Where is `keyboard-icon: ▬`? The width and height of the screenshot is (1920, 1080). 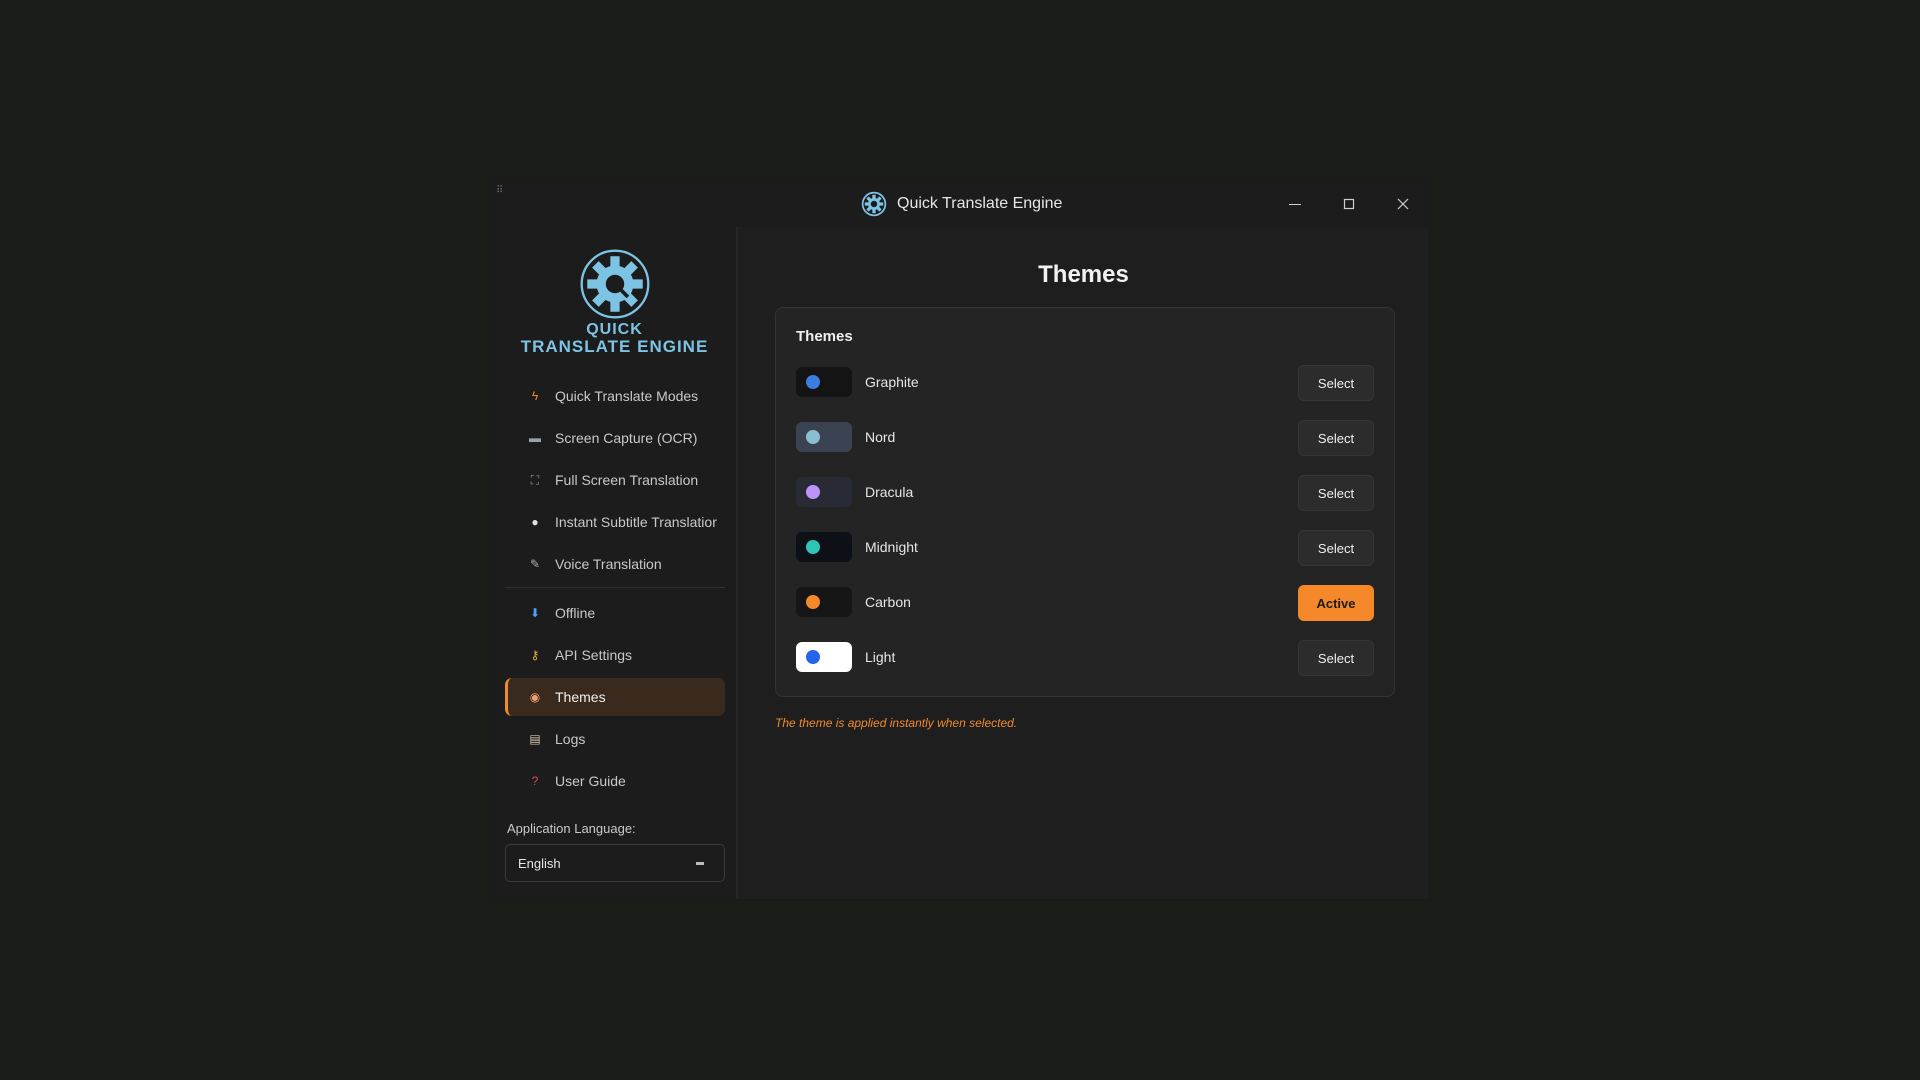 keyboard-icon: ▬ is located at coordinates (535, 438).